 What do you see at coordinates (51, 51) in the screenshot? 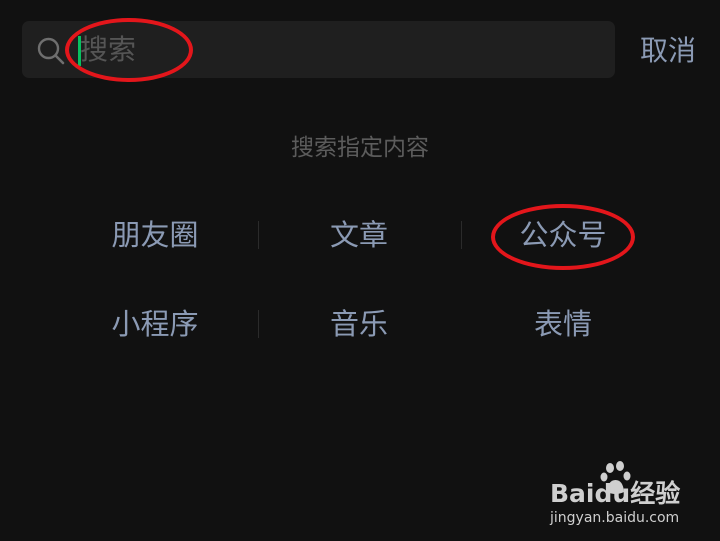
I see `search-icon` at bounding box center [51, 51].